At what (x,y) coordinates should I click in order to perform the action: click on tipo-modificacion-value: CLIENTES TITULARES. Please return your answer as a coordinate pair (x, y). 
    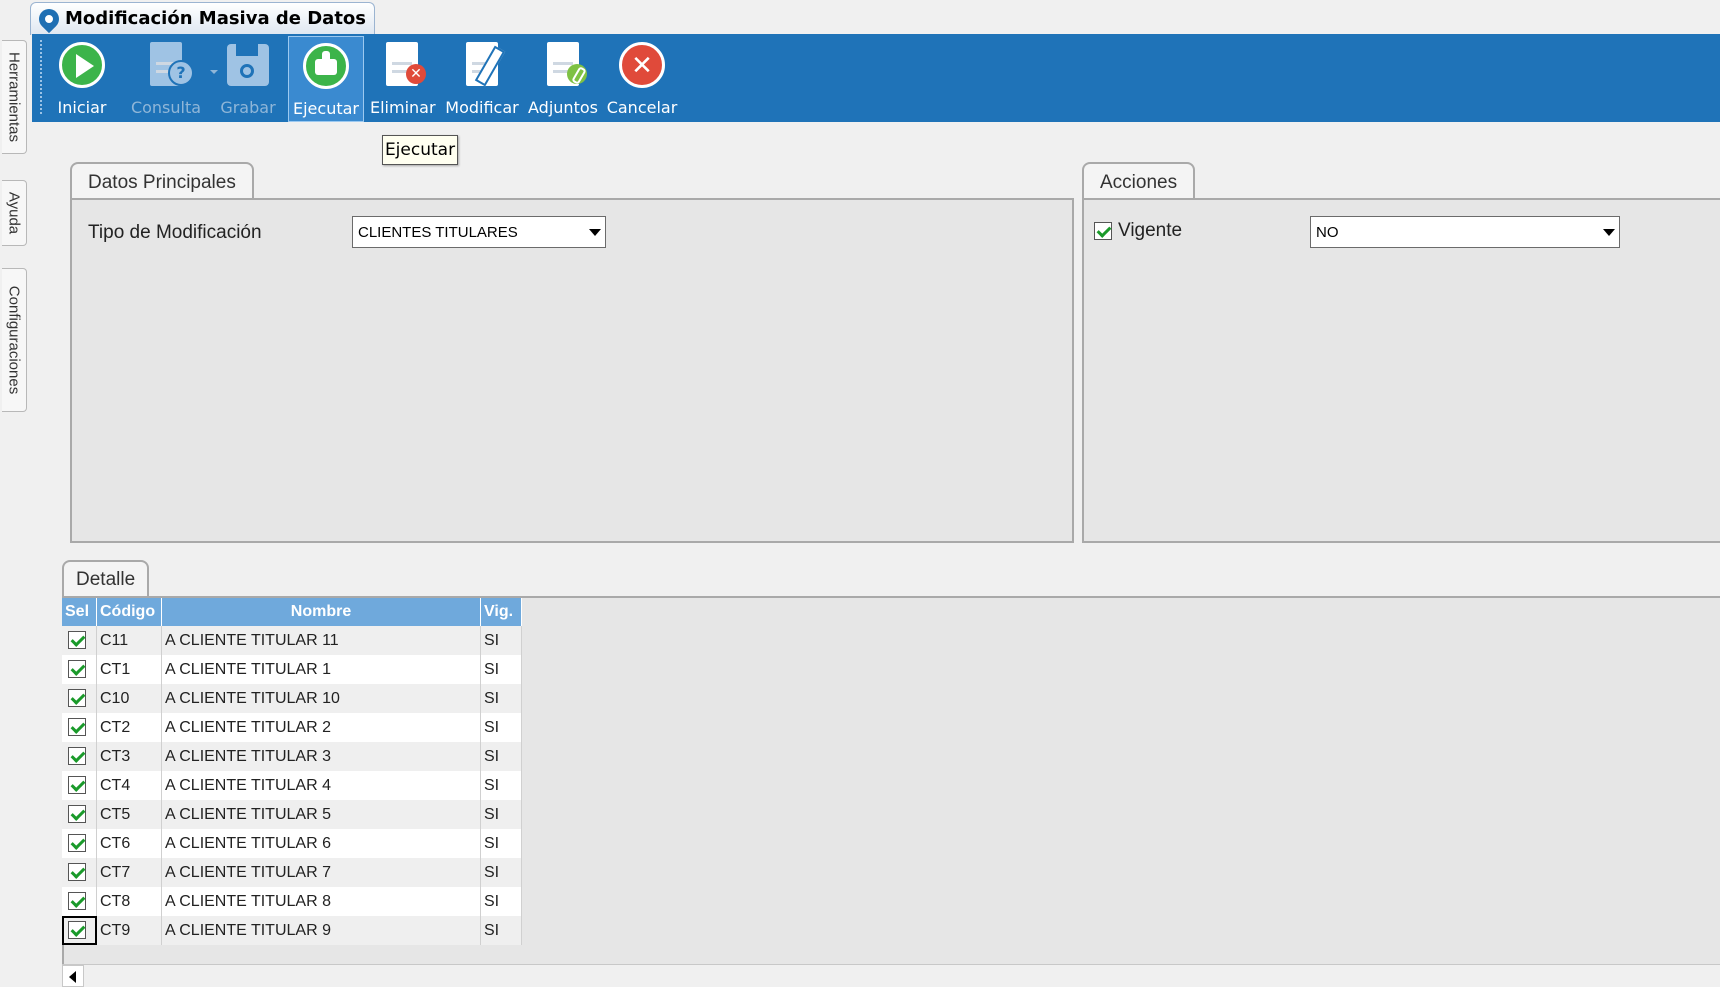
    Looking at the image, I should click on (438, 232).